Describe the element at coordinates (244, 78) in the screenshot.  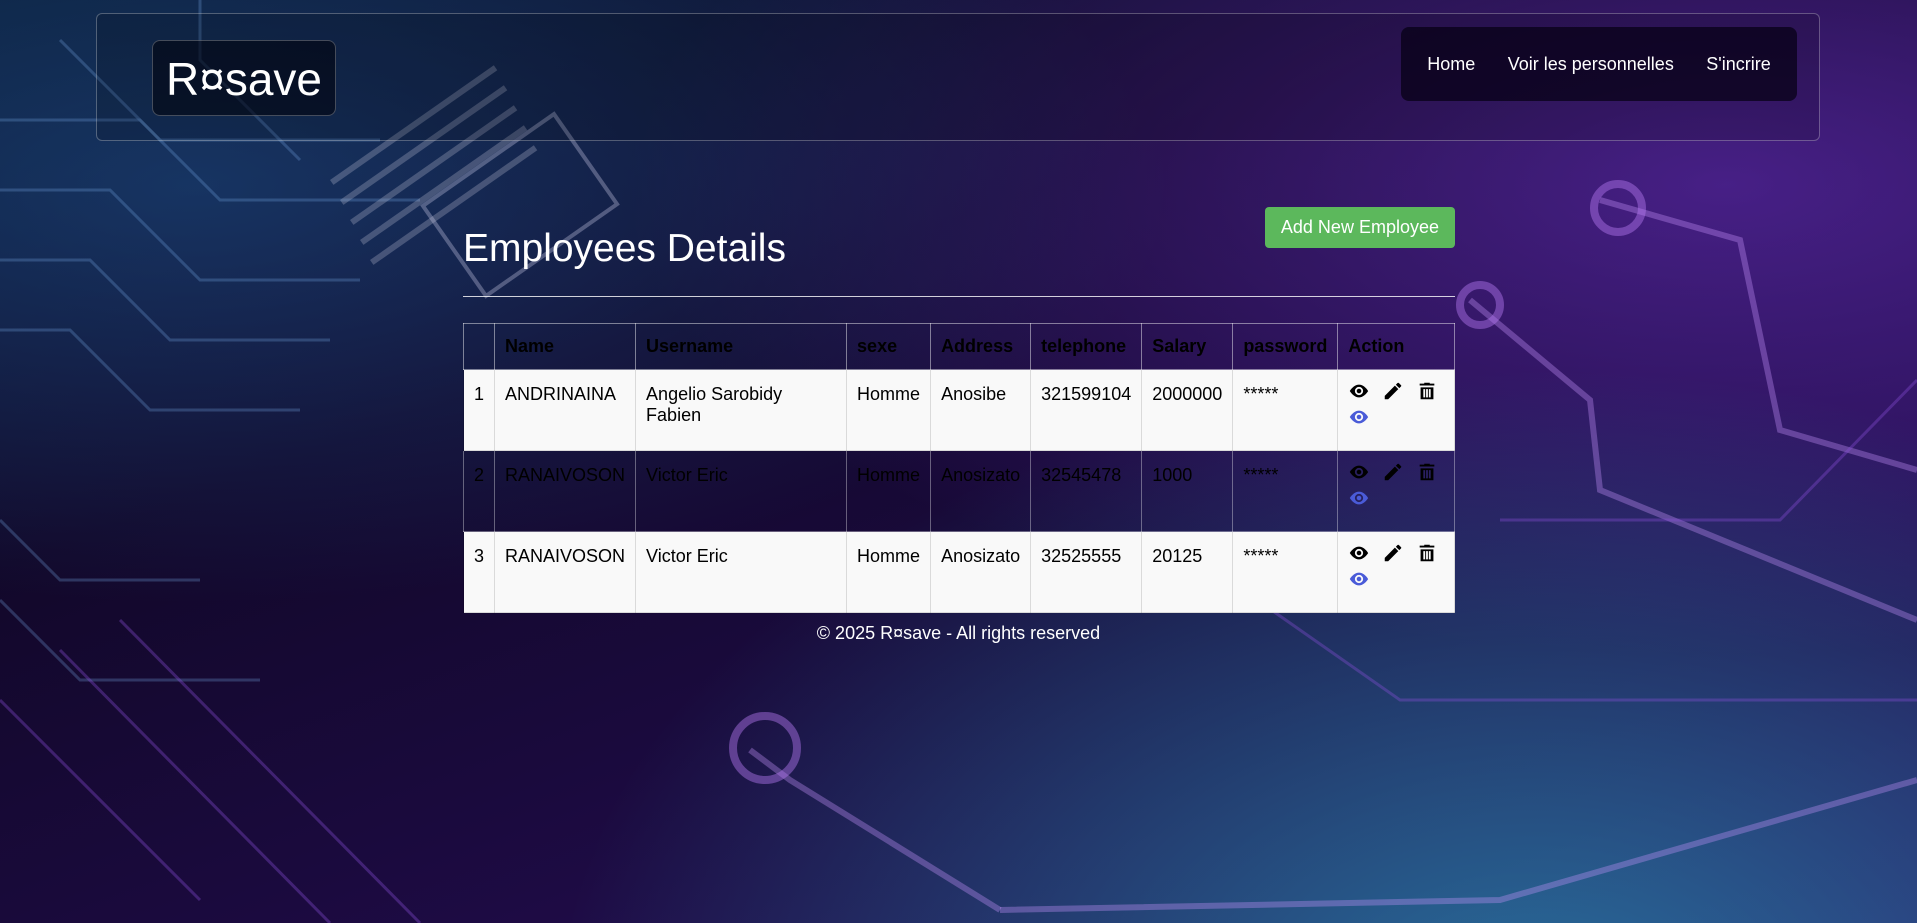
I see `brand-logo: R¤save` at that location.